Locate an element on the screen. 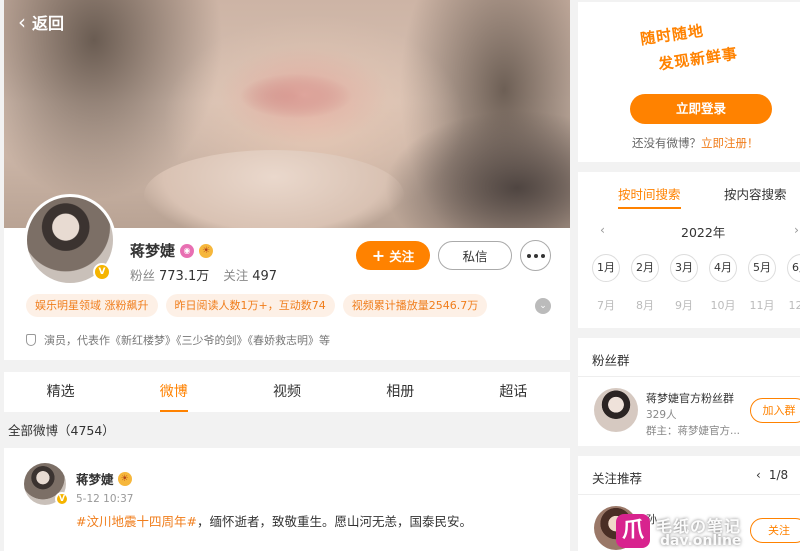 The image size is (800, 551). post-hashtag-link: #汶川地震十四周年# is located at coordinates (136, 521).